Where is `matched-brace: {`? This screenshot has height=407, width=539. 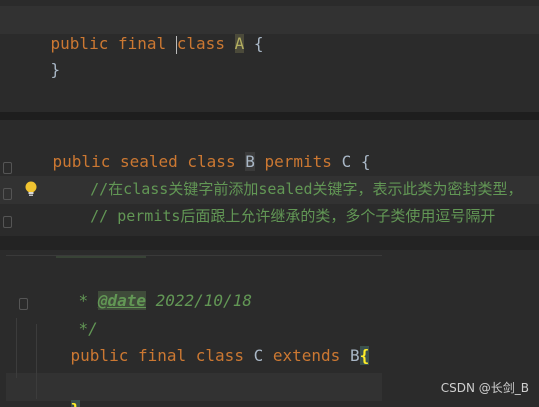
matched-brace: { is located at coordinates (364, 355).